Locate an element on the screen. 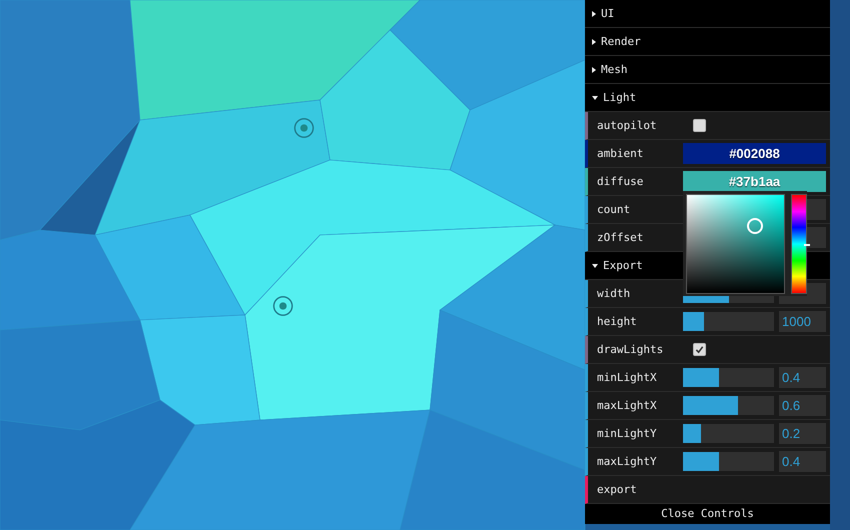 This screenshot has width=850, height=530. color-field: #002088 is located at coordinates (754, 153).